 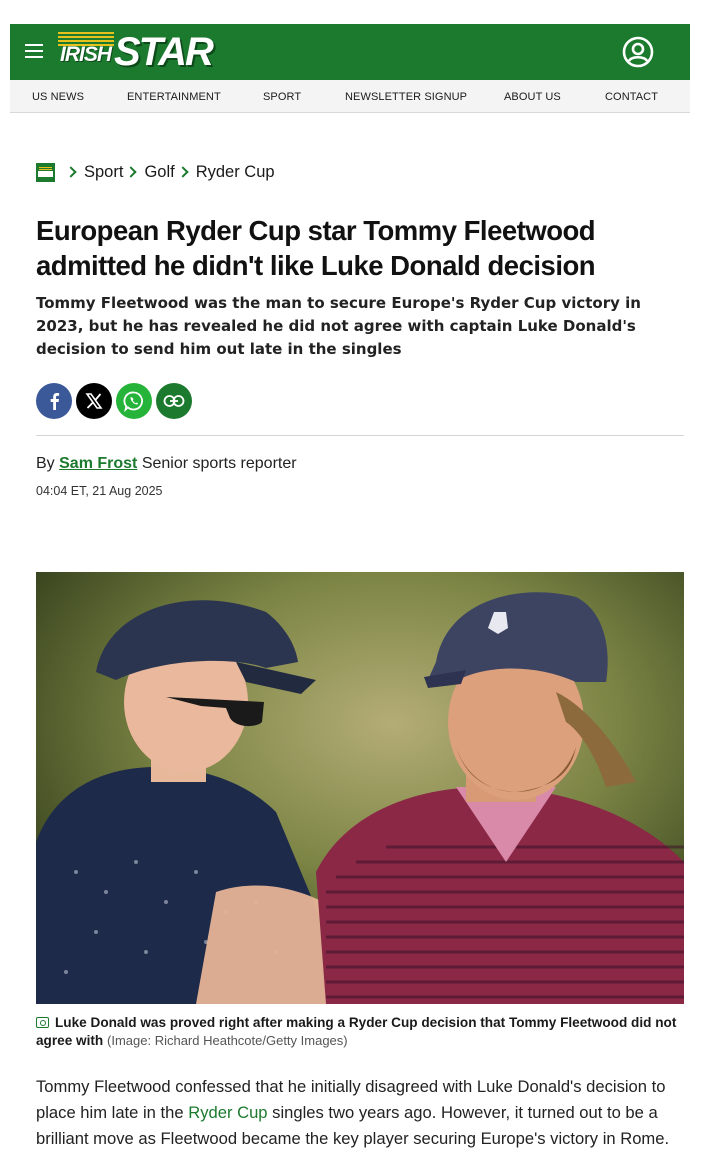 I want to click on share-bar, so click(x=114, y=401).